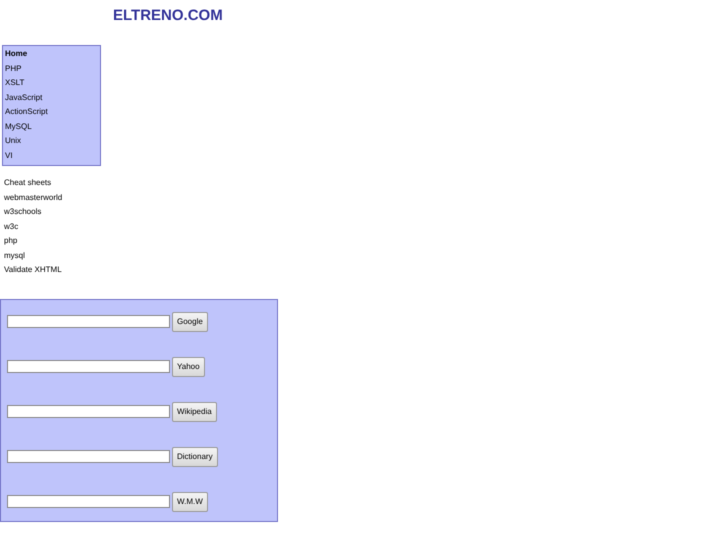 Image resolution: width=727 pixels, height=545 pixels. I want to click on search-button: Dictionary, so click(195, 456).